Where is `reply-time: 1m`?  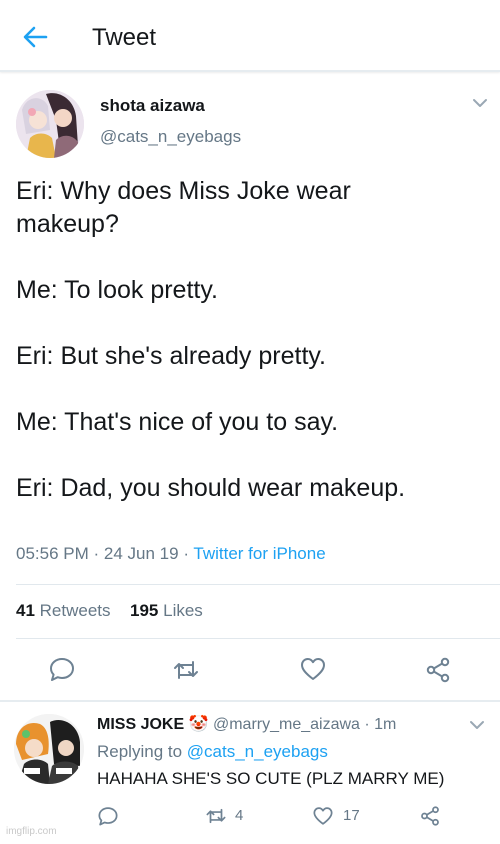
reply-time: 1m is located at coordinates (385, 724).